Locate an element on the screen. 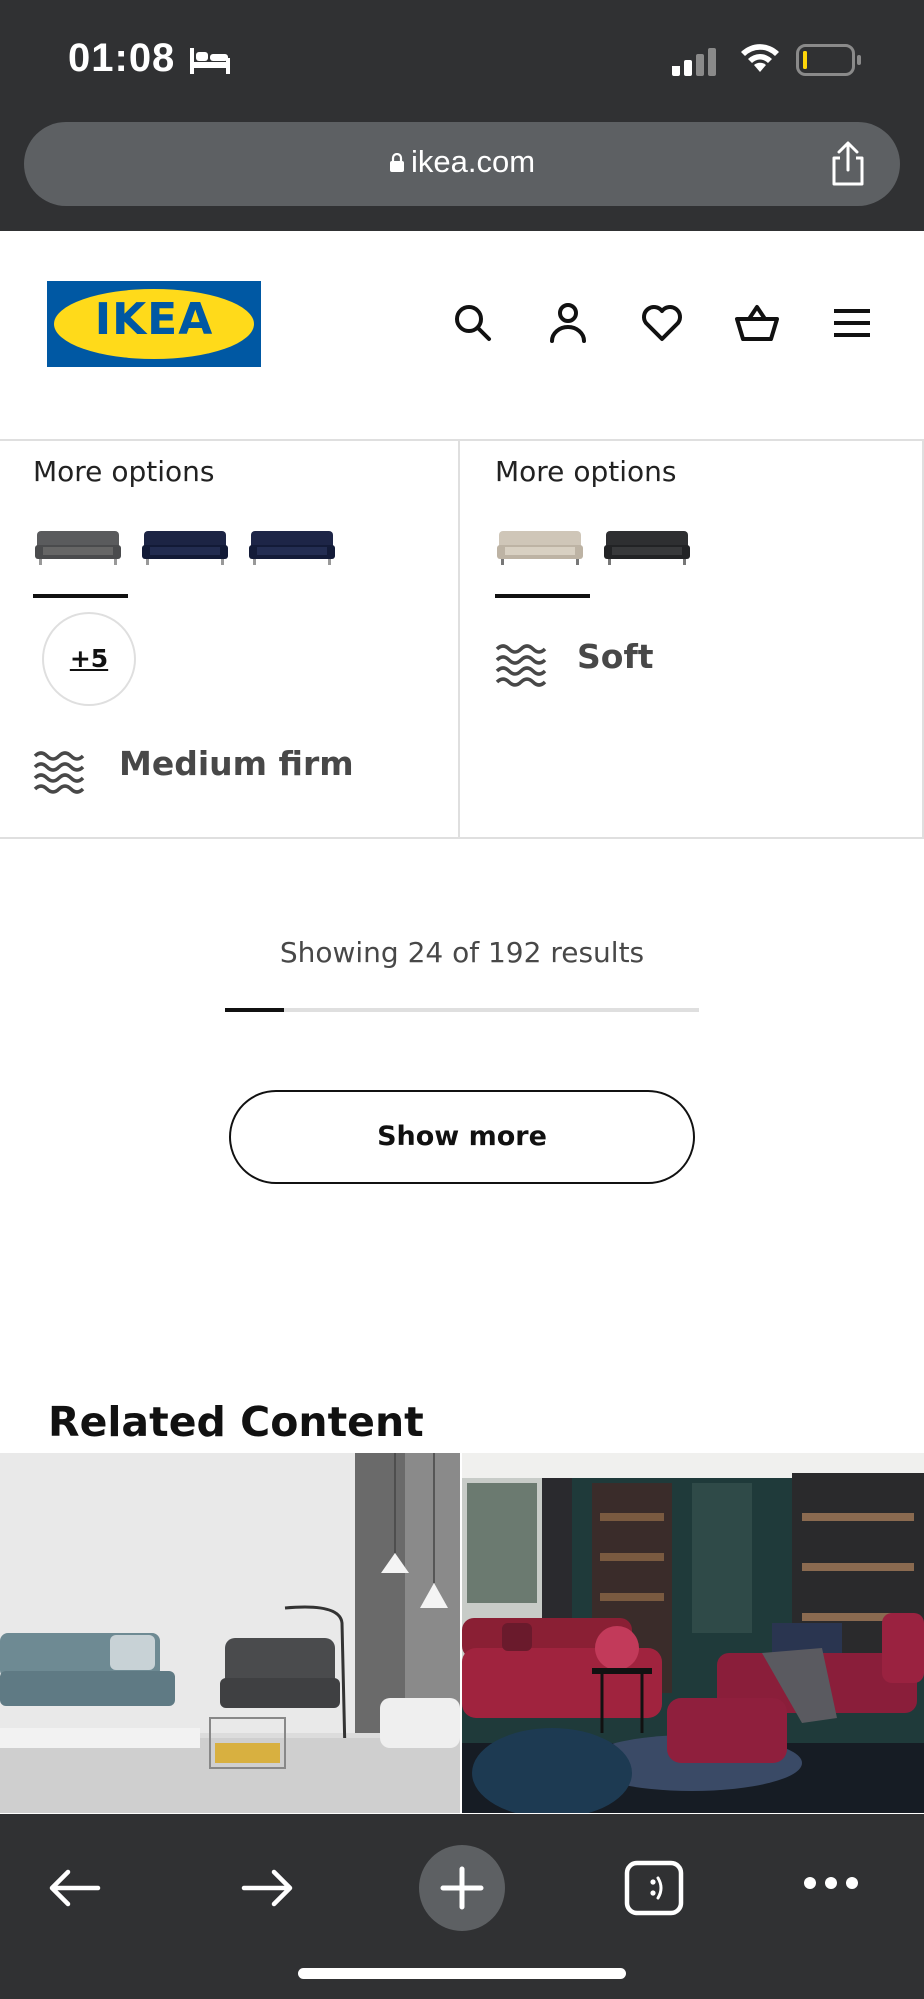 Image resolution: width=924 pixels, height=1999 pixels. swatch-black-sofa is located at coordinates (647, 546).